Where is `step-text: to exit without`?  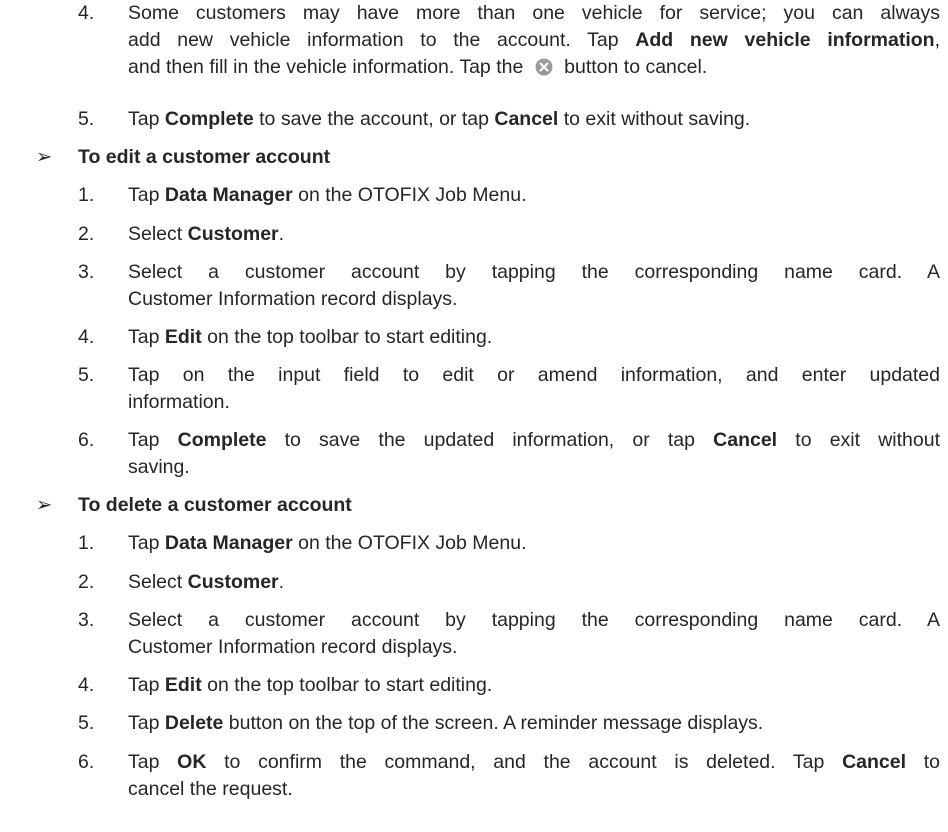 step-text: to exit without is located at coordinates (858, 440).